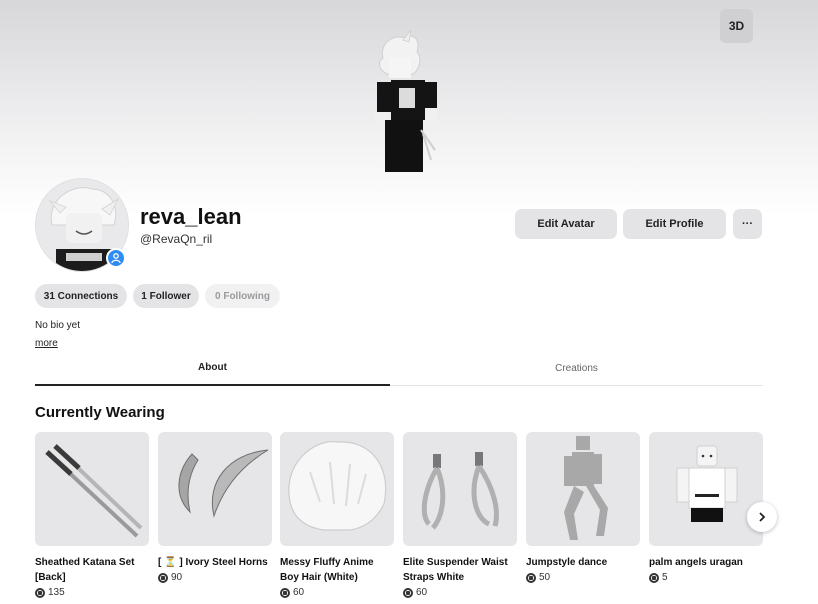 The image size is (818, 604). I want to click on wearing-item: [ ⏳ ] Ivory Steel Horns 90, so click(215, 507).